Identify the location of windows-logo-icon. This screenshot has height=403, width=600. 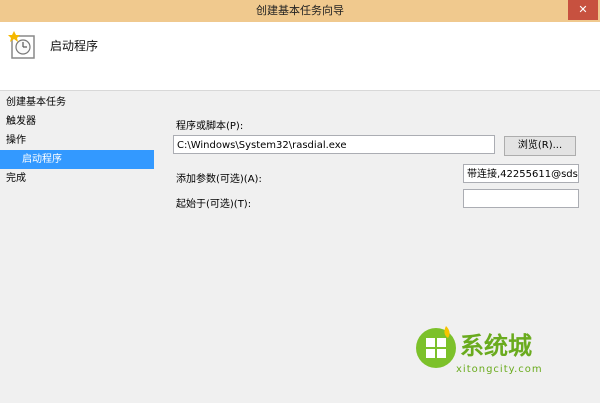
(436, 347).